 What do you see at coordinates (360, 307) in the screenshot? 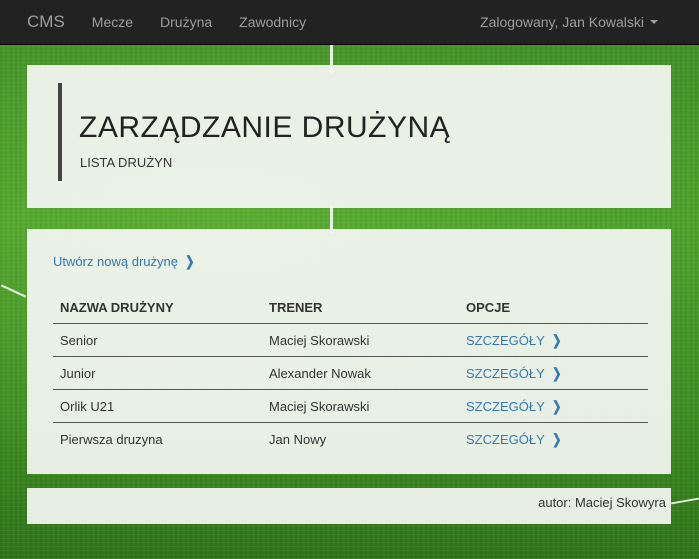
I see `column-header-coach: TRENER` at bounding box center [360, 307].